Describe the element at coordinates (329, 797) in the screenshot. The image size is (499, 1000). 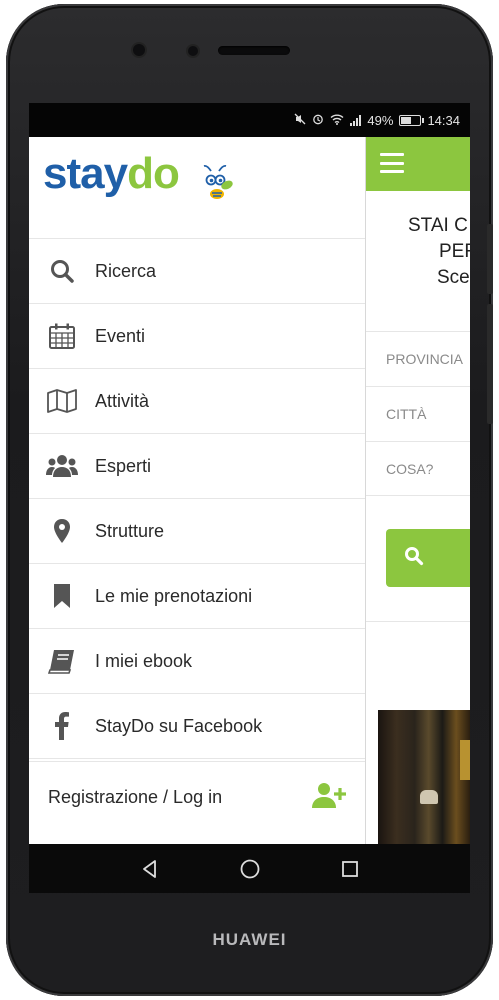
I see `add-user-icon` at that location.